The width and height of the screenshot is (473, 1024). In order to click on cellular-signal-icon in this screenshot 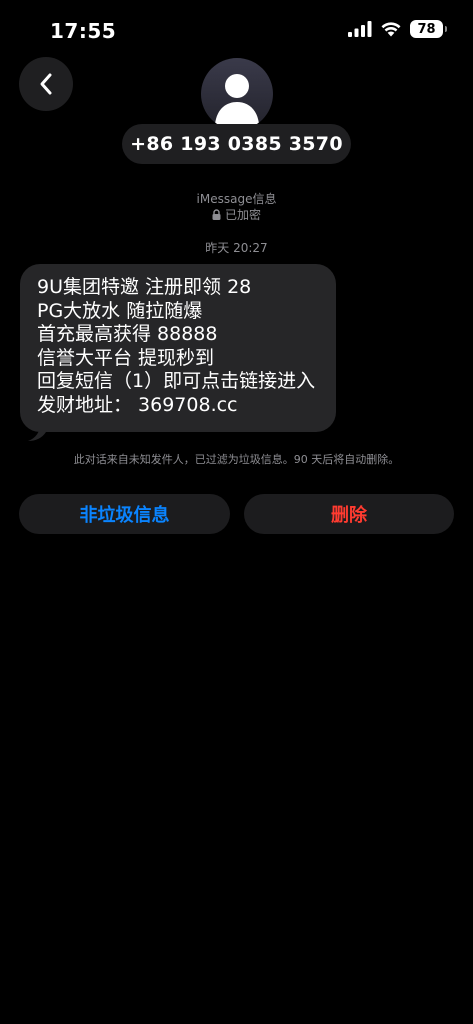, I will do `click(360, 29)`.